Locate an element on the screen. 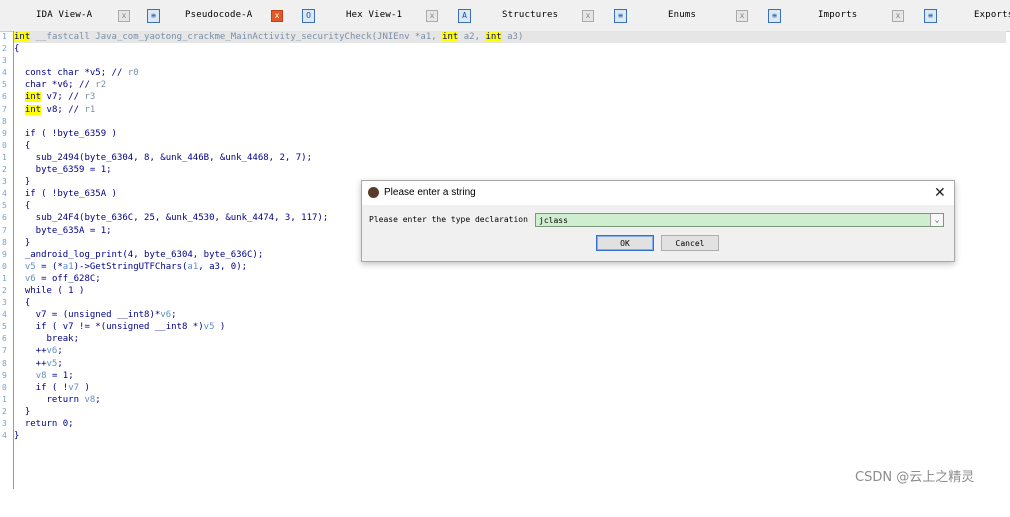 The image size is (1010, 517). code-line: 2 byte_6359 = 1; is located at coordinates (504, 170).